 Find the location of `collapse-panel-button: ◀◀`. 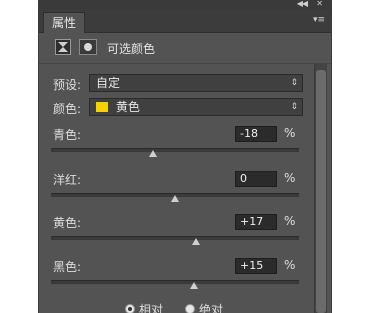

collapse-panel-button: ◀◀ is located at coordinates (302, 4).